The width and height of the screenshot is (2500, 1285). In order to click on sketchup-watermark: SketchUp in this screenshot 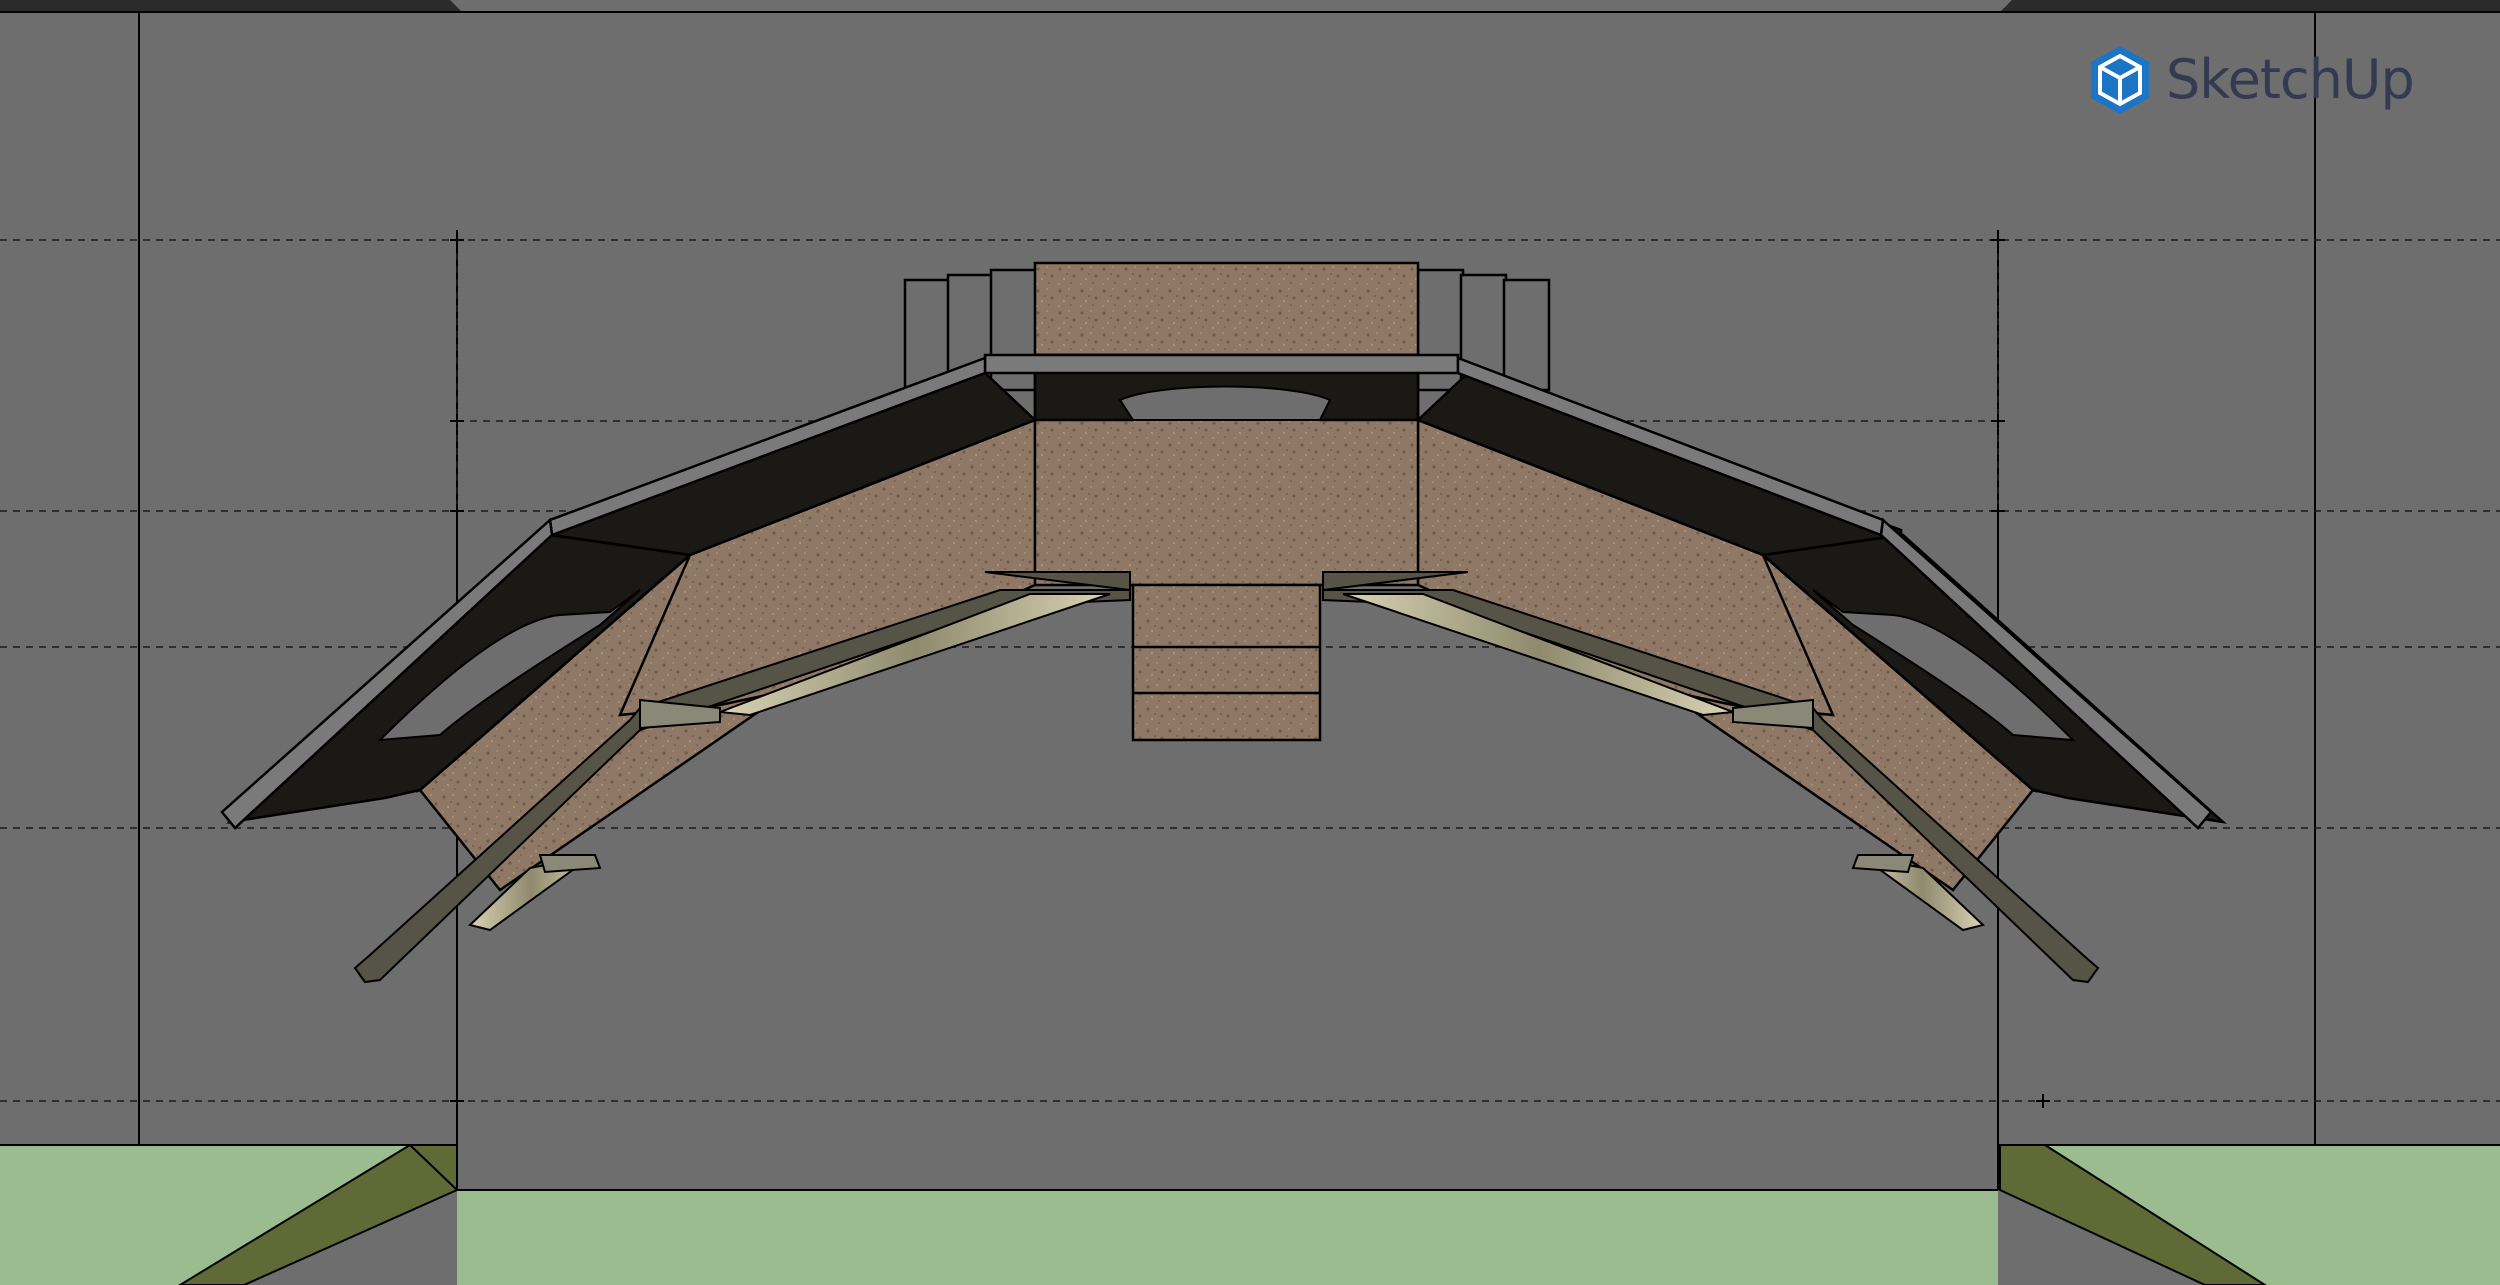, I will do `click(2251, 80)`.